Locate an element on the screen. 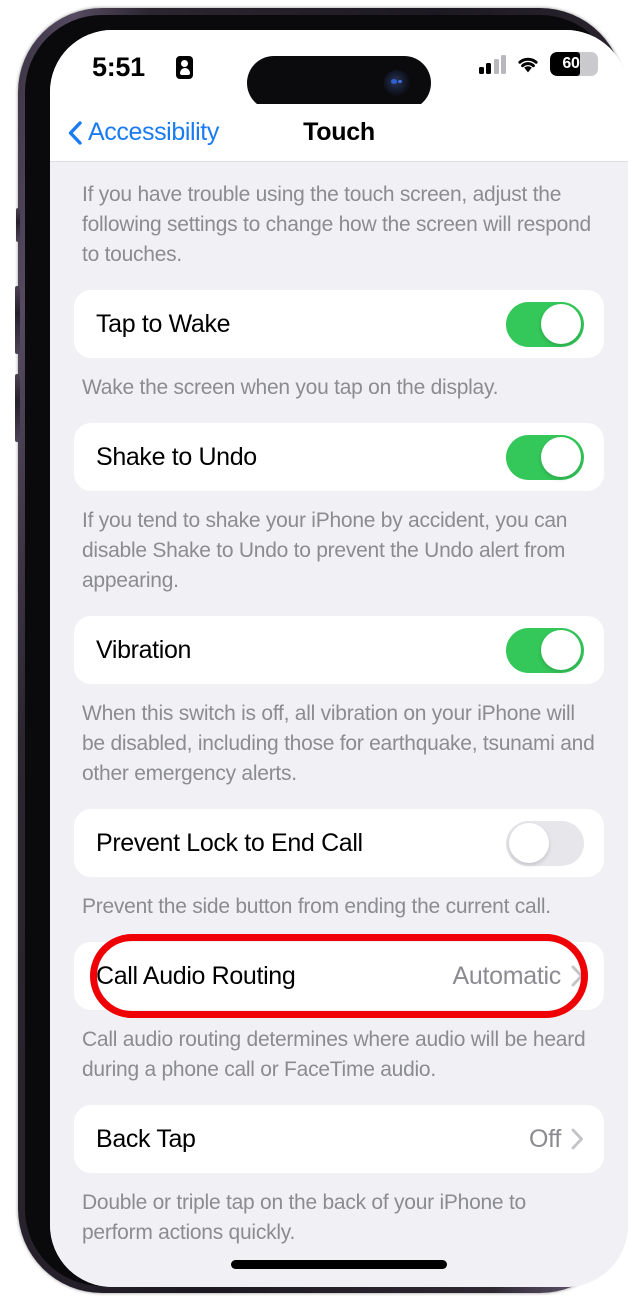  volume-down-button is located at coordinates (17, 408).